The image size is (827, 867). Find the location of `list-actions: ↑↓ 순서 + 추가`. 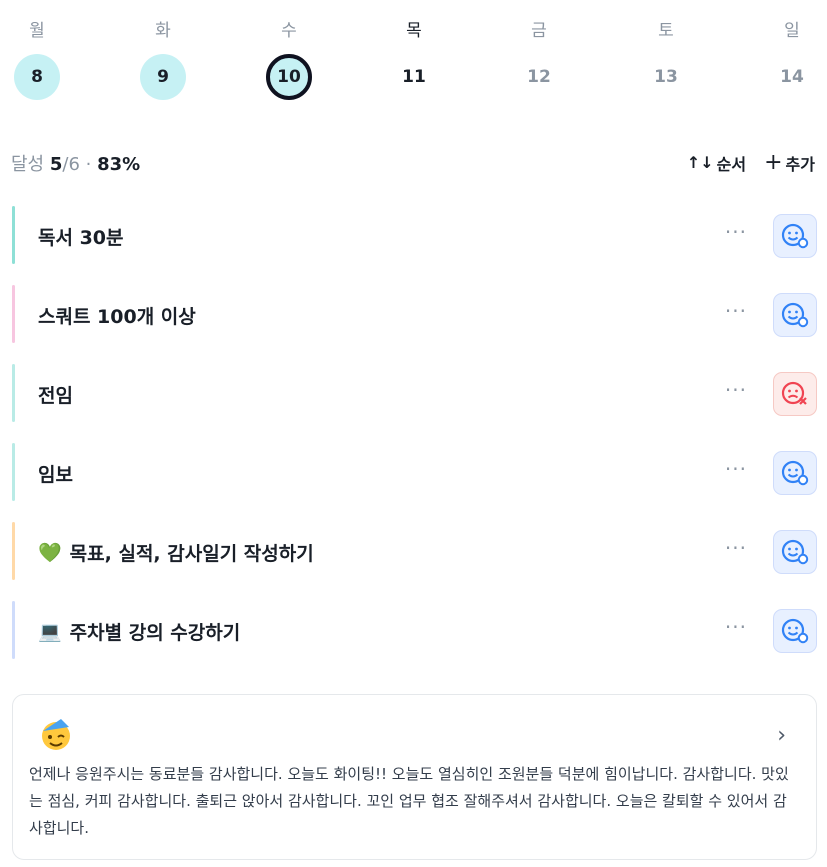

list-actions: ↑↓ 순서 + 추가 is located at coordinates (751, 162).